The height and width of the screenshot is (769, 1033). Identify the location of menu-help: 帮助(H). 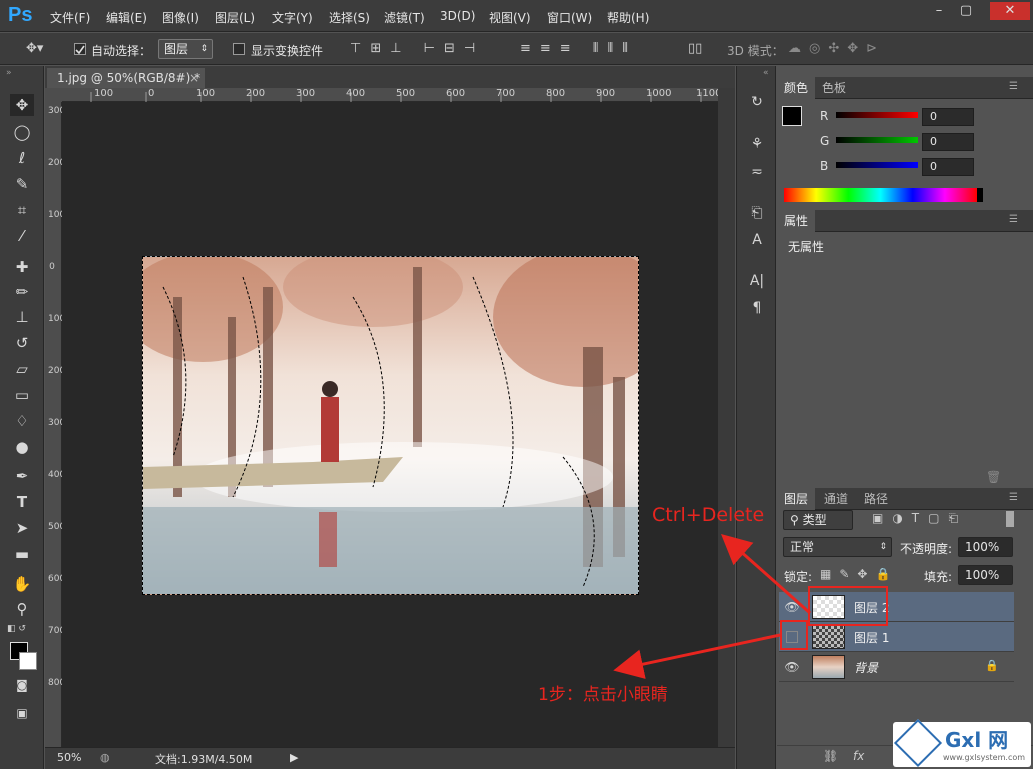
(628, 17).